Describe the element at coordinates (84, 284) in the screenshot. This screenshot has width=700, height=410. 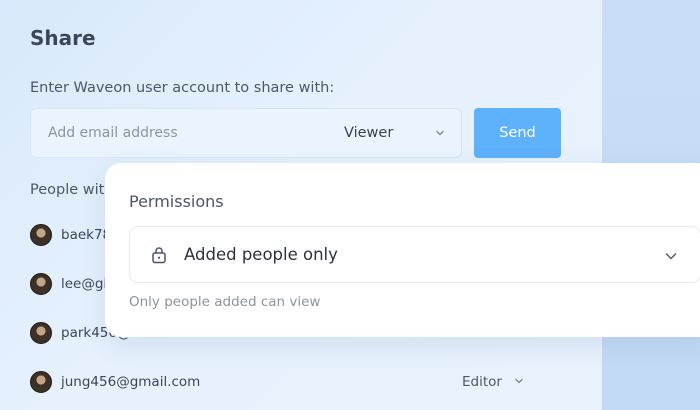
I see `person-email: lee@gi` at that location.